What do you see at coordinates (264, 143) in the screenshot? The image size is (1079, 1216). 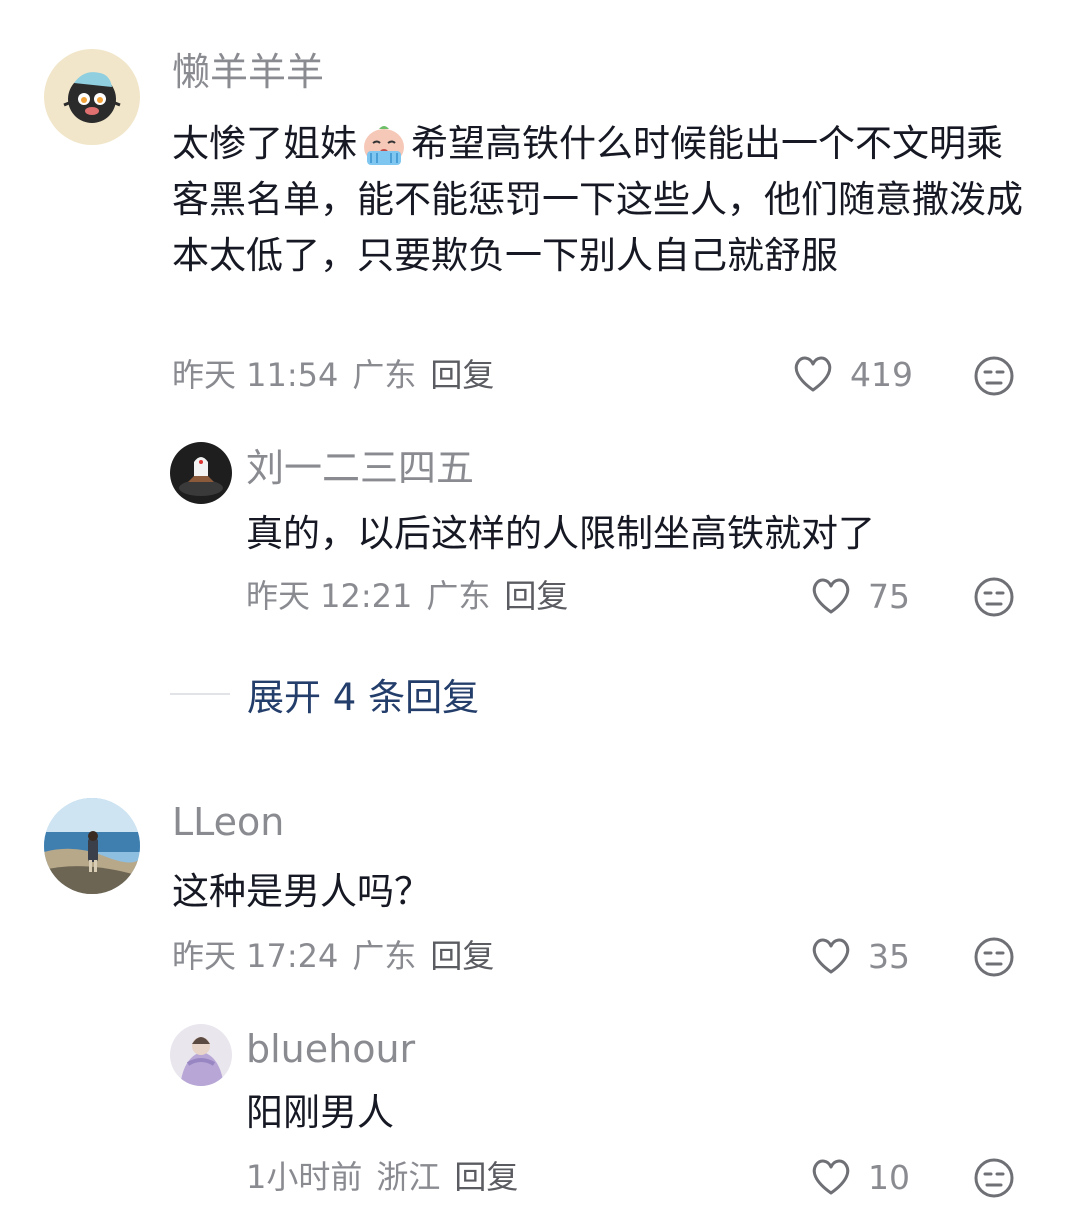 I see `comment-text-part: 太惨了姐妹` at bounding box center [264, 143].